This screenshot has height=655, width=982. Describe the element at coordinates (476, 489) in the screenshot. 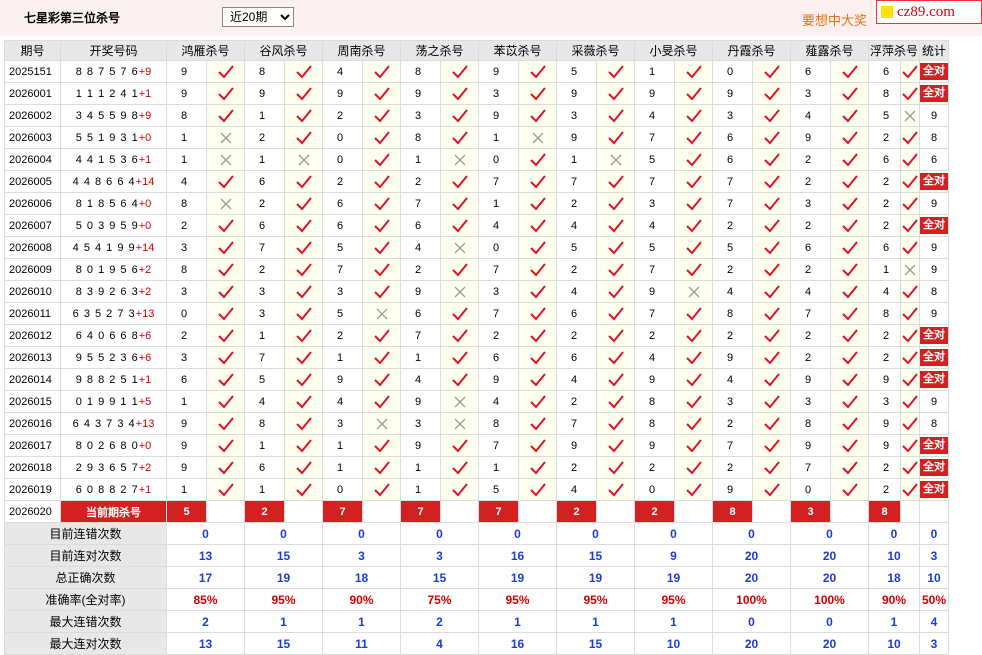

I see `table-row: 2026019 6 0 8 8 2 7+1 1 1 0 1 5 4 0 9 0 2 全对` at that location.